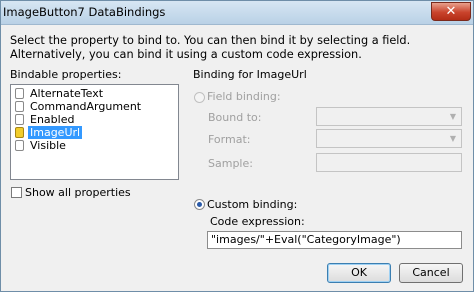 This screenshot has width=474, height=292. What do you see at coordinates (79, 107) in the screenshot?
I see `list-item-commandargument: CommandArgument` at bounding box center [79, 107].